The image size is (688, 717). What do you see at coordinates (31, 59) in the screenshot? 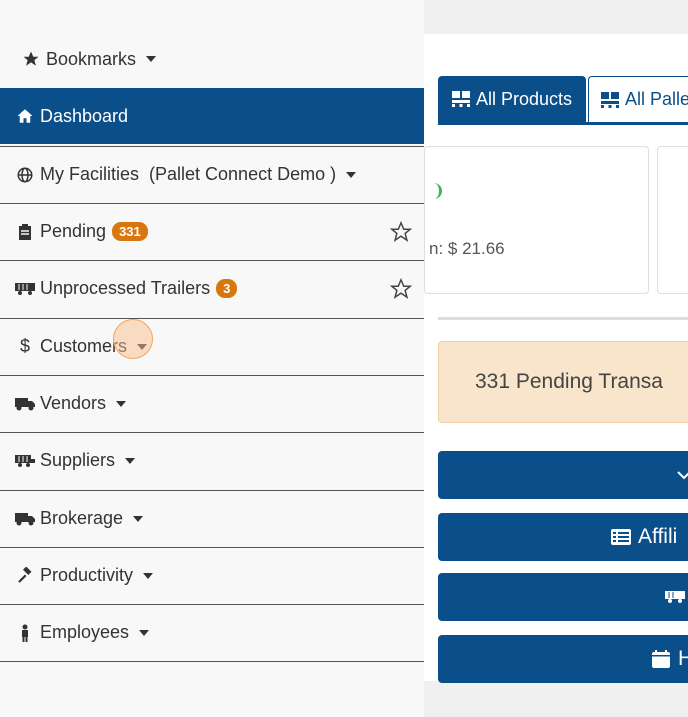
I see `star-icon` at bounding box center [31, 59].